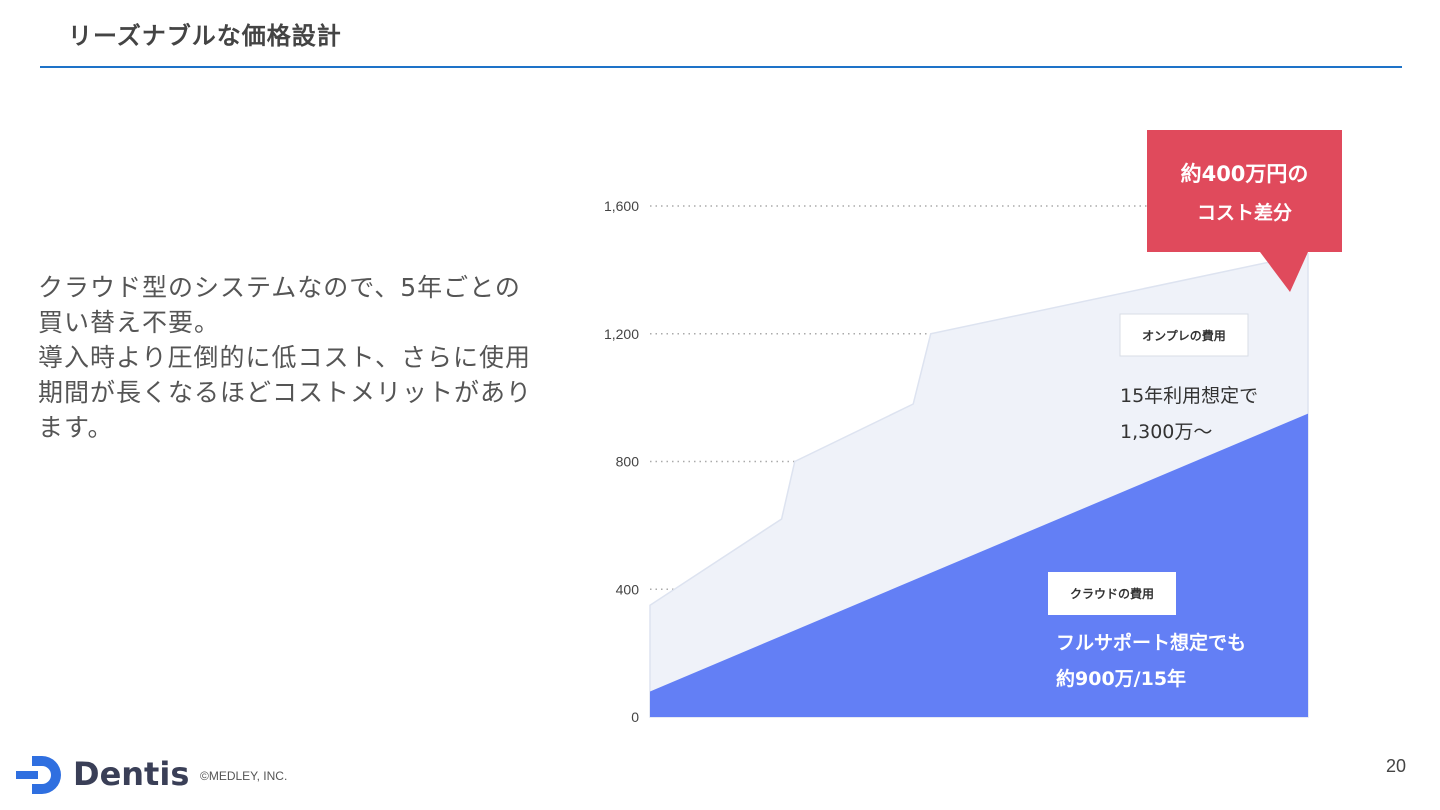  What do you see at coordinates (1245, 174) in the screenshot?
I see `callout-line-1: 約400万円の` at bounding box center [1245, 174].